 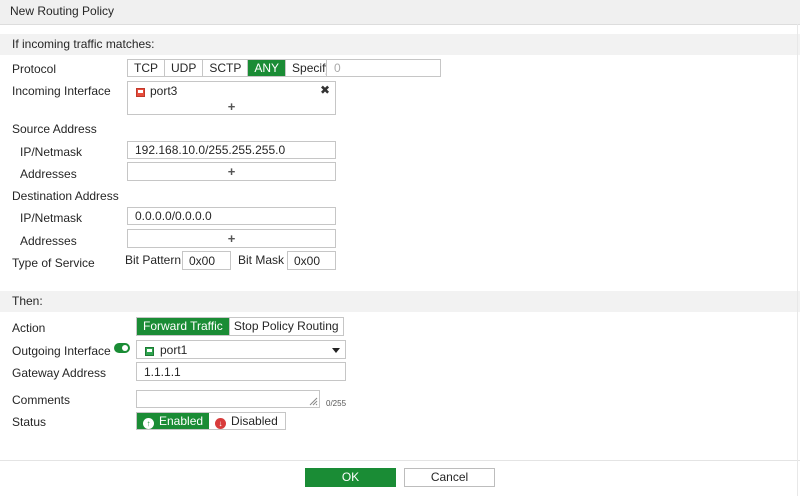 I want to click on destination-ip-input: 0.0.0.0/0.0.0.0, so click(x=231, y=216).